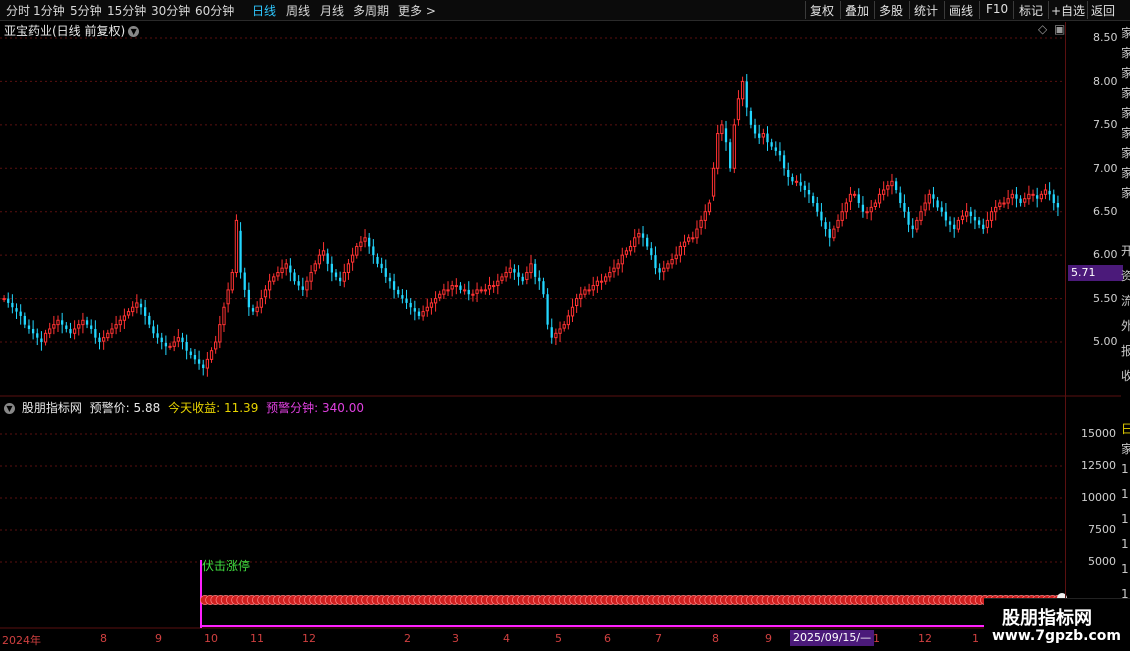 This screenshot has height=651, width=1130. Describe the element at coordinates (194, 408) in the screenshot. I see `today-return-label: 今天收益:` at that location.